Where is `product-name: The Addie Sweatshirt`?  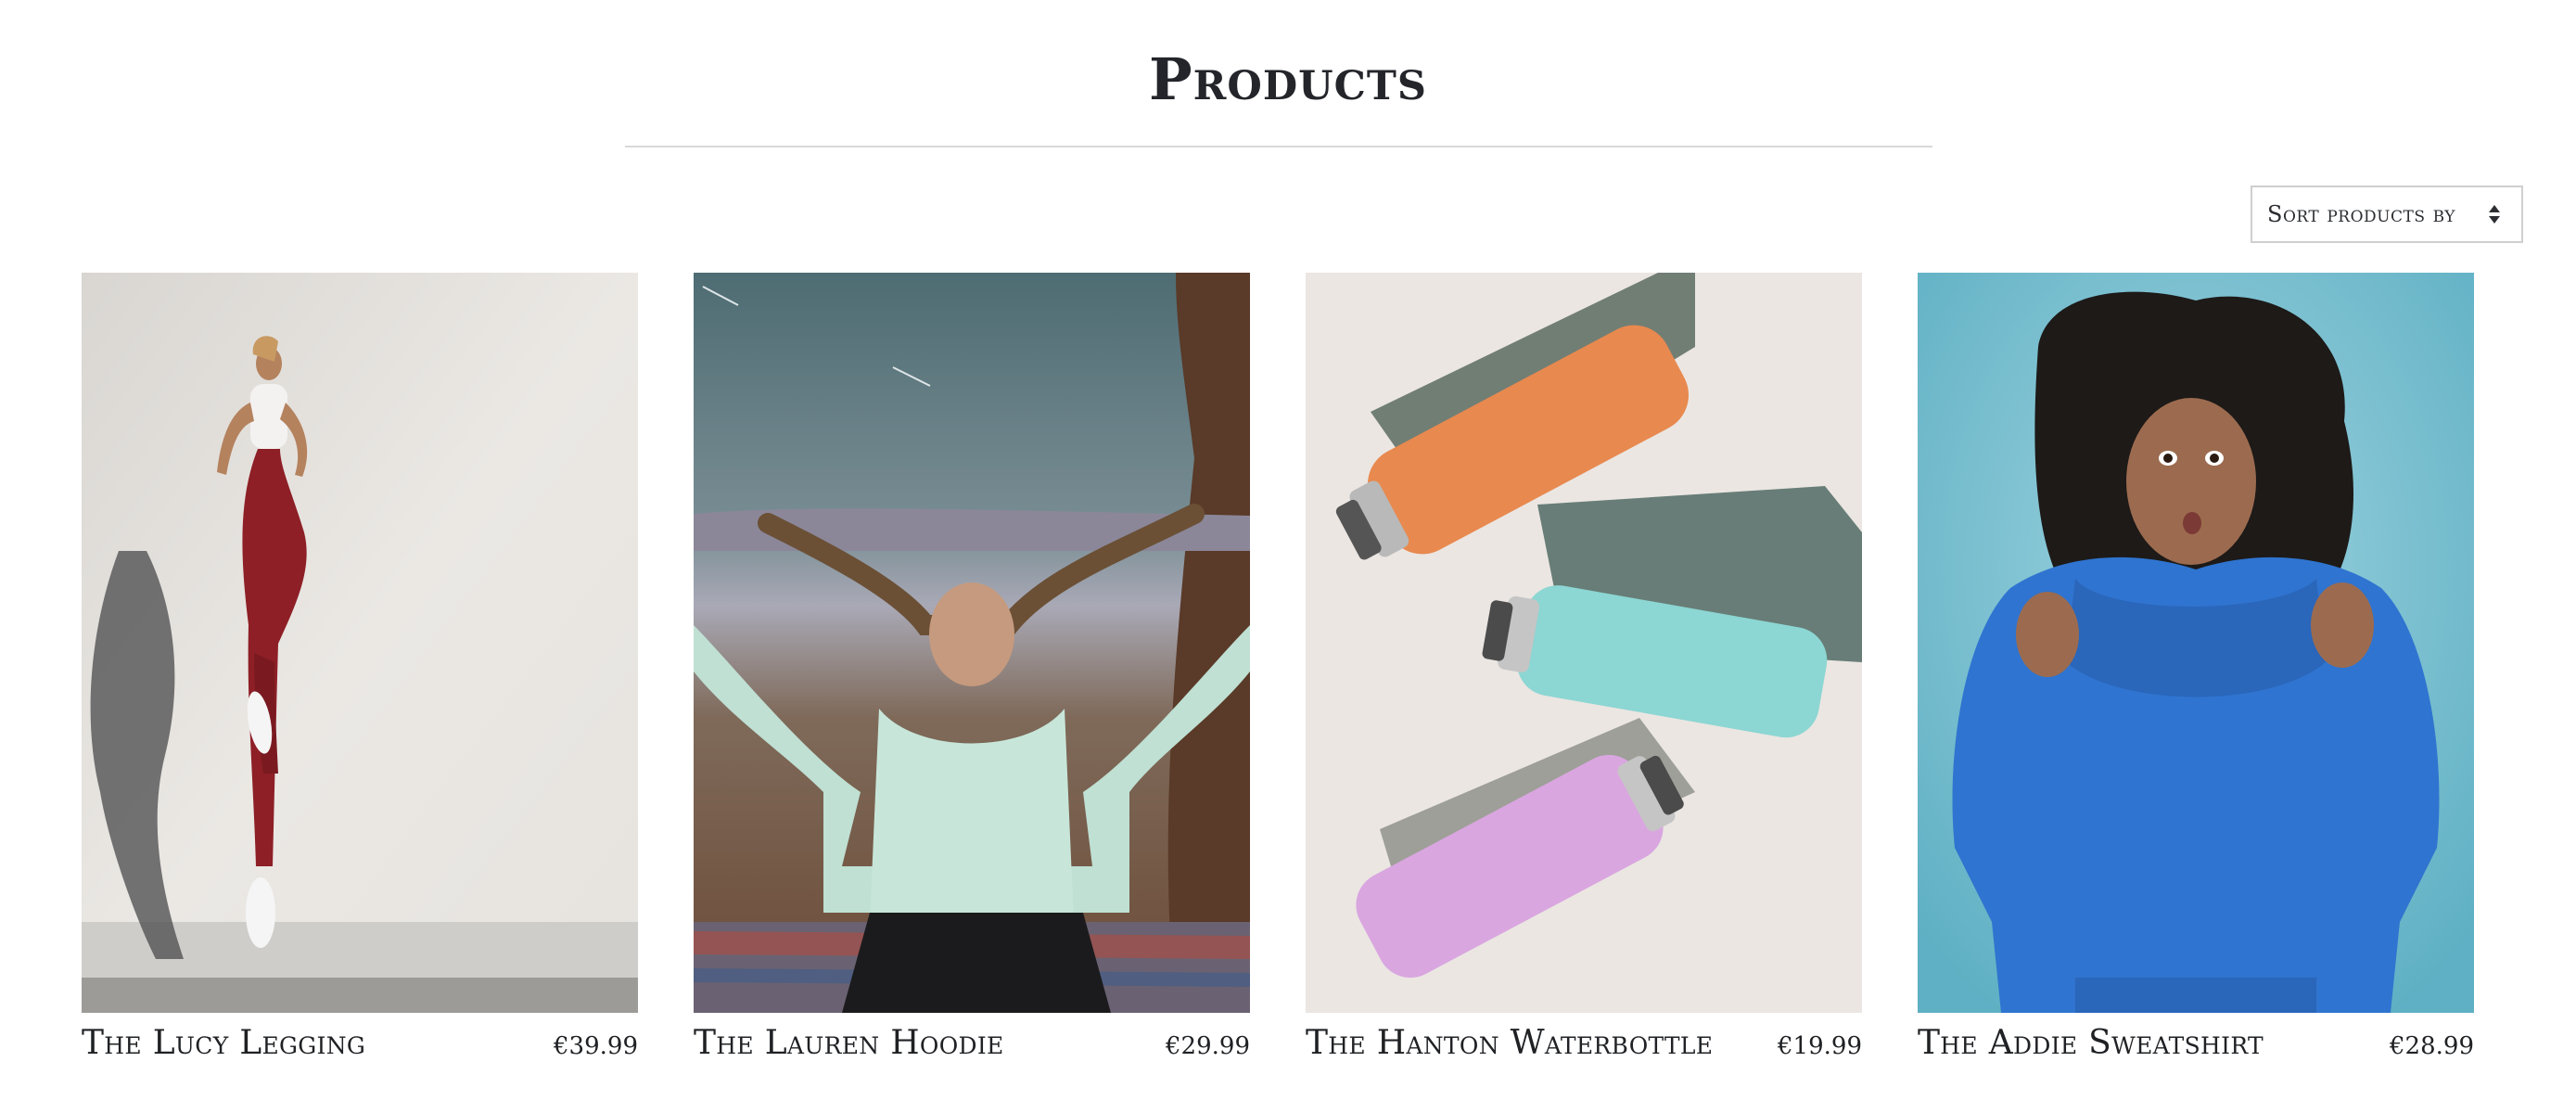 product-name: The Addie Sweatshirt is located at coordinates (2091, 1043).